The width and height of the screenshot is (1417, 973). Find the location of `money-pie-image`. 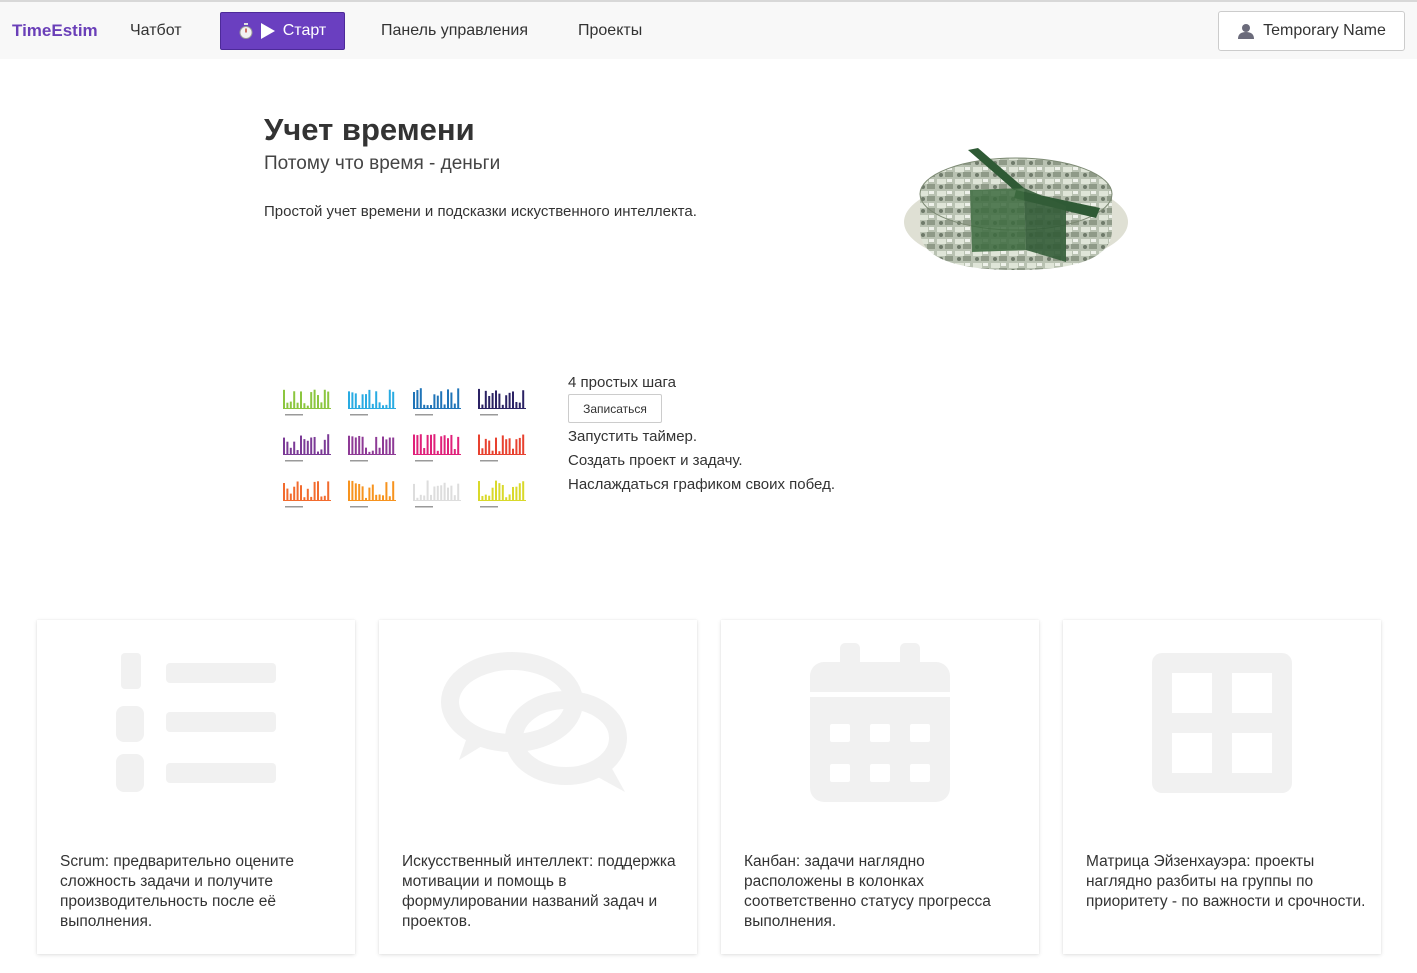

money-pie-image is located at coordinates (1016, 209).